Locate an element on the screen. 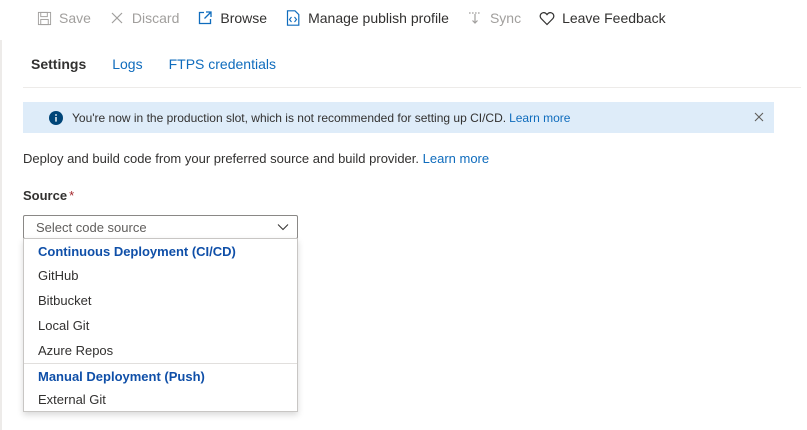 This screenshot has height=430, width=807. dropdown-option-external-git: External Git is located at coordinates (160, 399).